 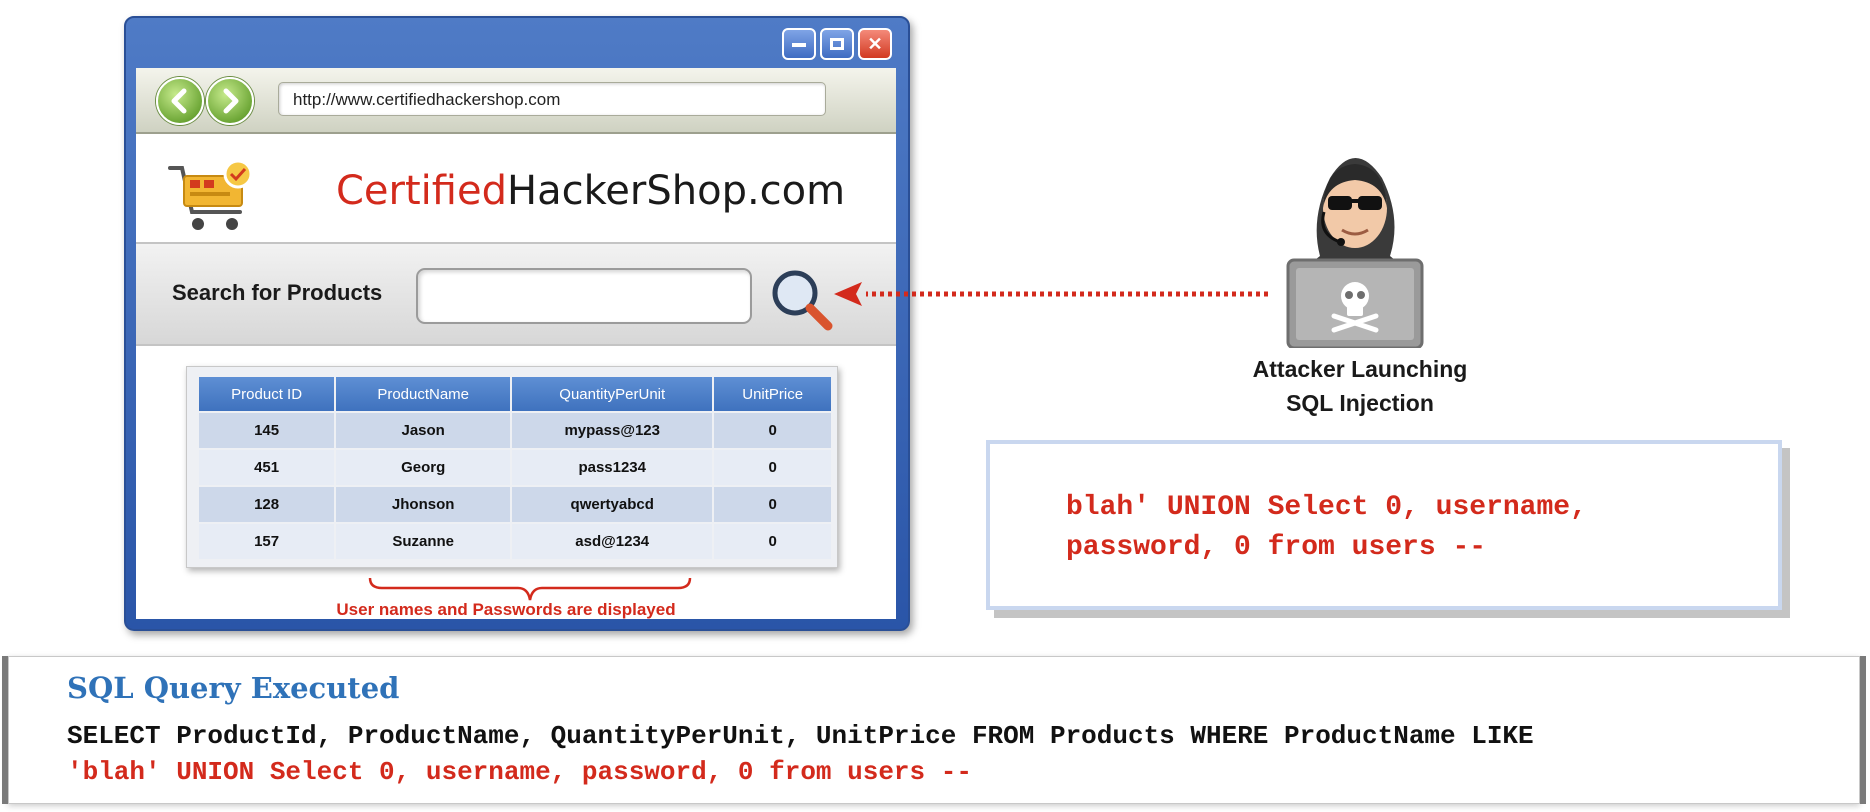 I want to click on query-title: SQL Query Executed, so click(x=233, y=688).